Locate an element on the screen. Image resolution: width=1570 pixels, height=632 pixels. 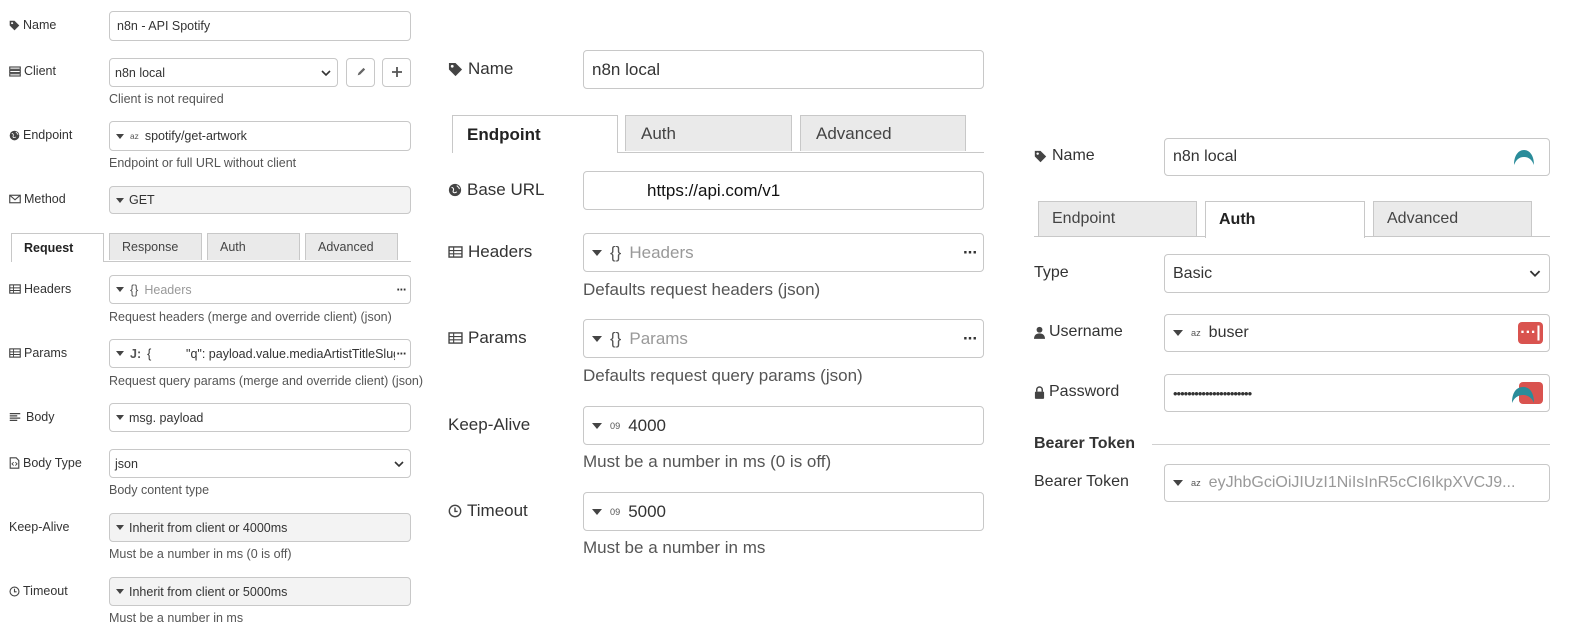
auth-type-select: Basic is located at coordinates (1357, 273).